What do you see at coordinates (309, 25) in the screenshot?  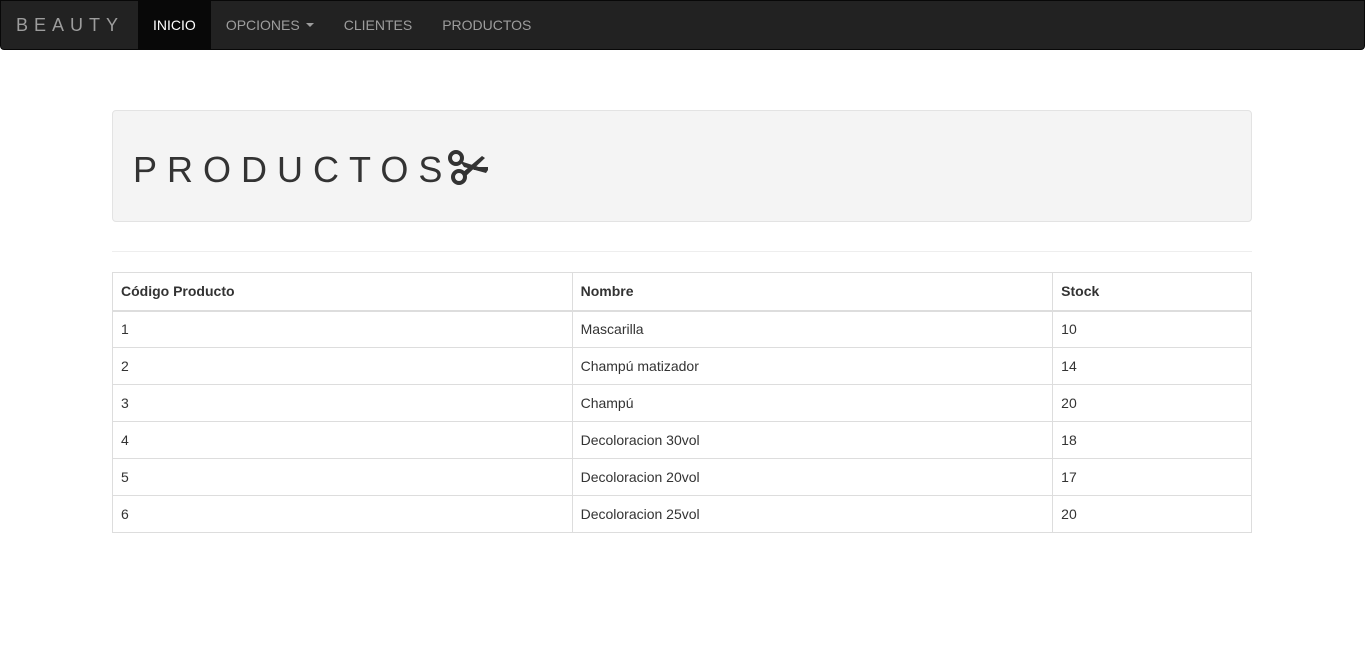 I see `caret-down-icon` at bounding box center [309, 25].